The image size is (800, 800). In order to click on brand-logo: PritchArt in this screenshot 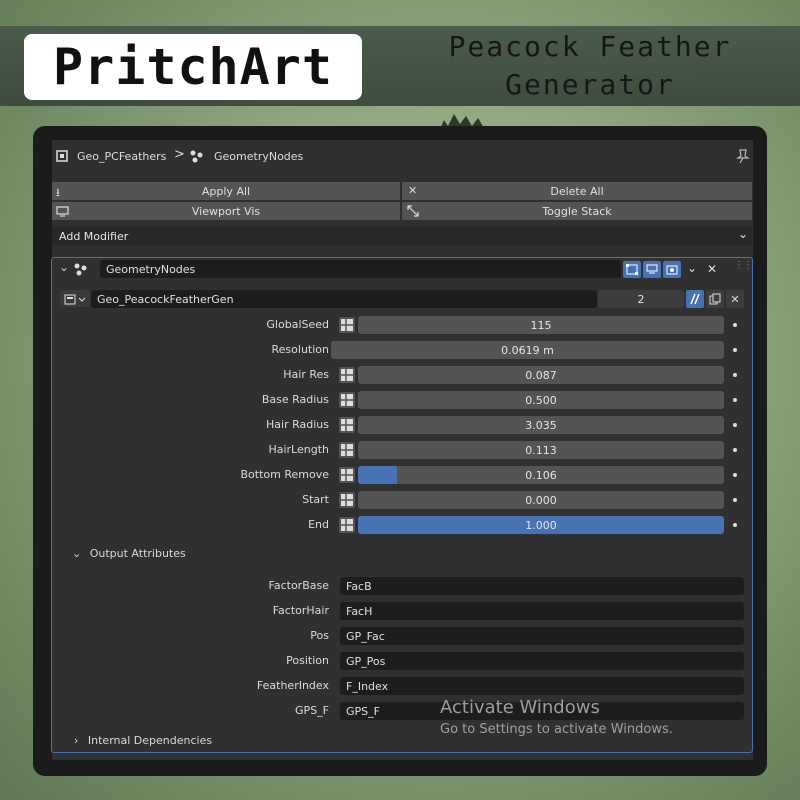, I will do `click(193, 67)`.